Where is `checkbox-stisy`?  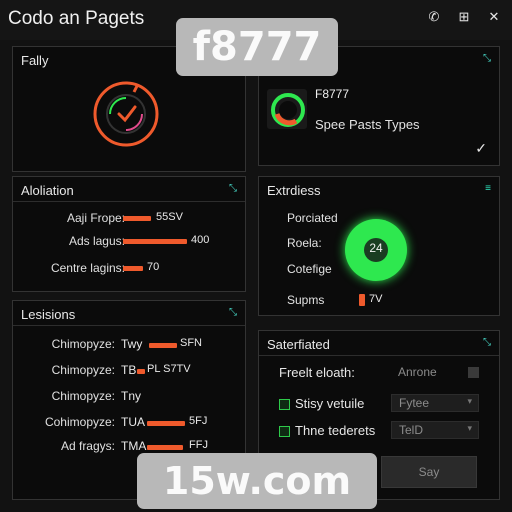 checkbox-stisy is located at coordinates (284, 404).